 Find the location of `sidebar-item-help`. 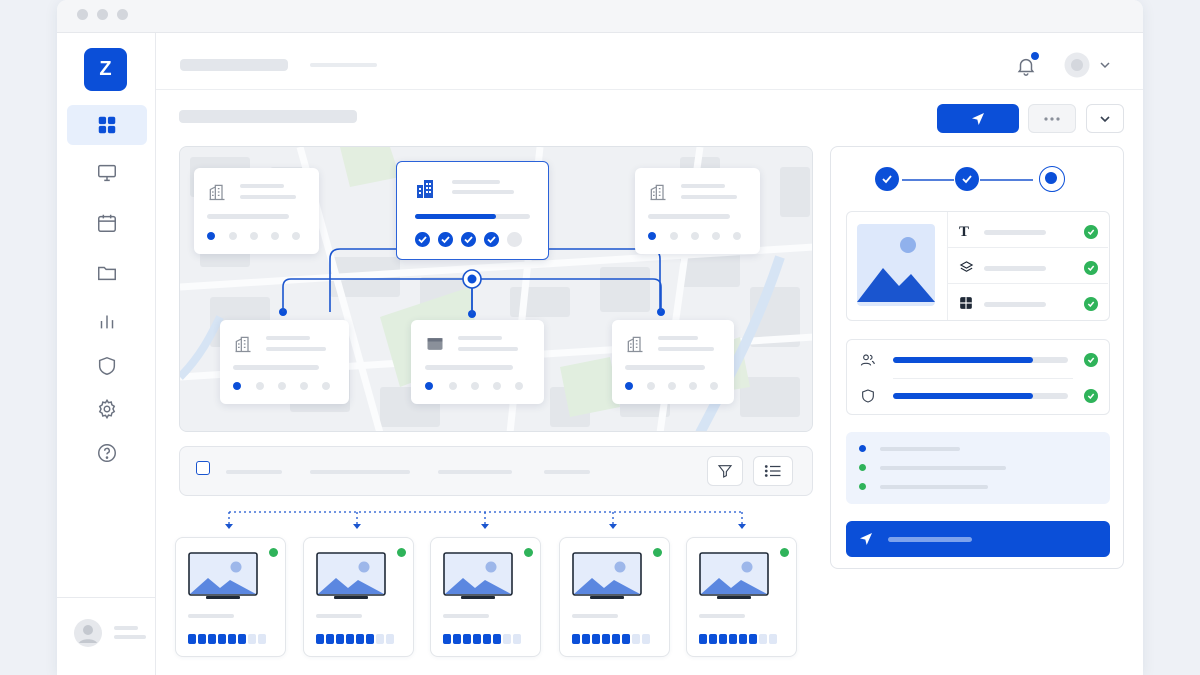

sidebar-item-help is located at coordinates (107, 453).